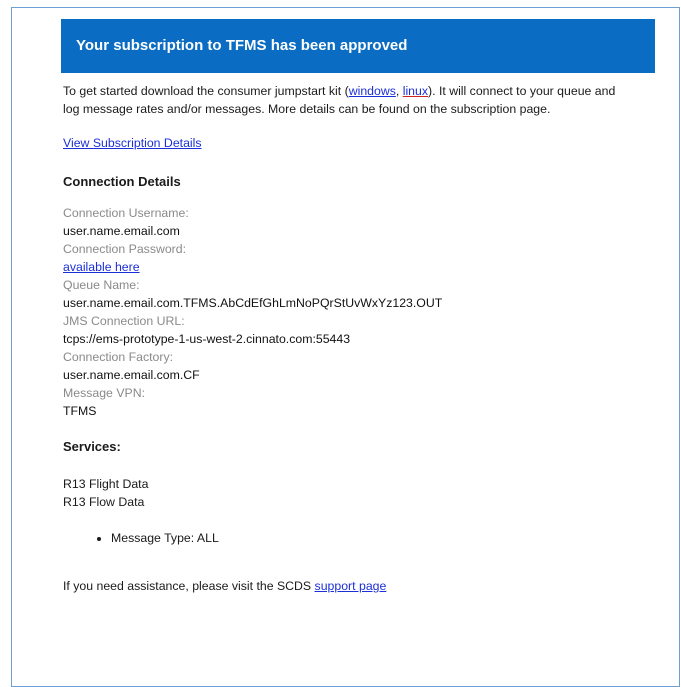 Image resolution: width=681 pixels, height=687 pixels. Describe the element at coordinates (372, 538) in the screenshot. I see `message-type-item: Message Type: ALL` at that location.